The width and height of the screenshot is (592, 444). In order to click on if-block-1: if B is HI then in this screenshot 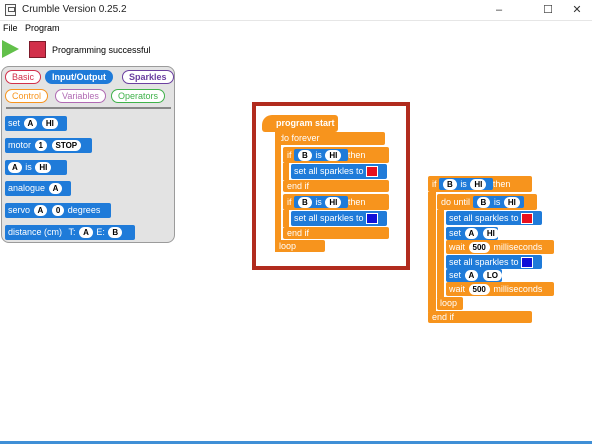, I will do `click(336, 155)`.